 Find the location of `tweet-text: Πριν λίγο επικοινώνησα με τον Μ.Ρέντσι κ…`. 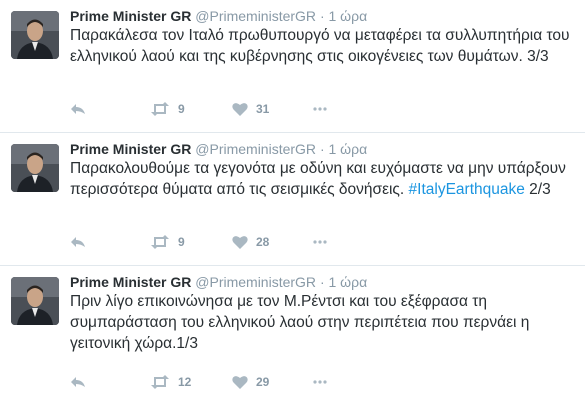

tweet-text: Πριν λίγο επικοινώνησα με τον Μ.Ρέντσι κ… is located at coordinates (322, 322).